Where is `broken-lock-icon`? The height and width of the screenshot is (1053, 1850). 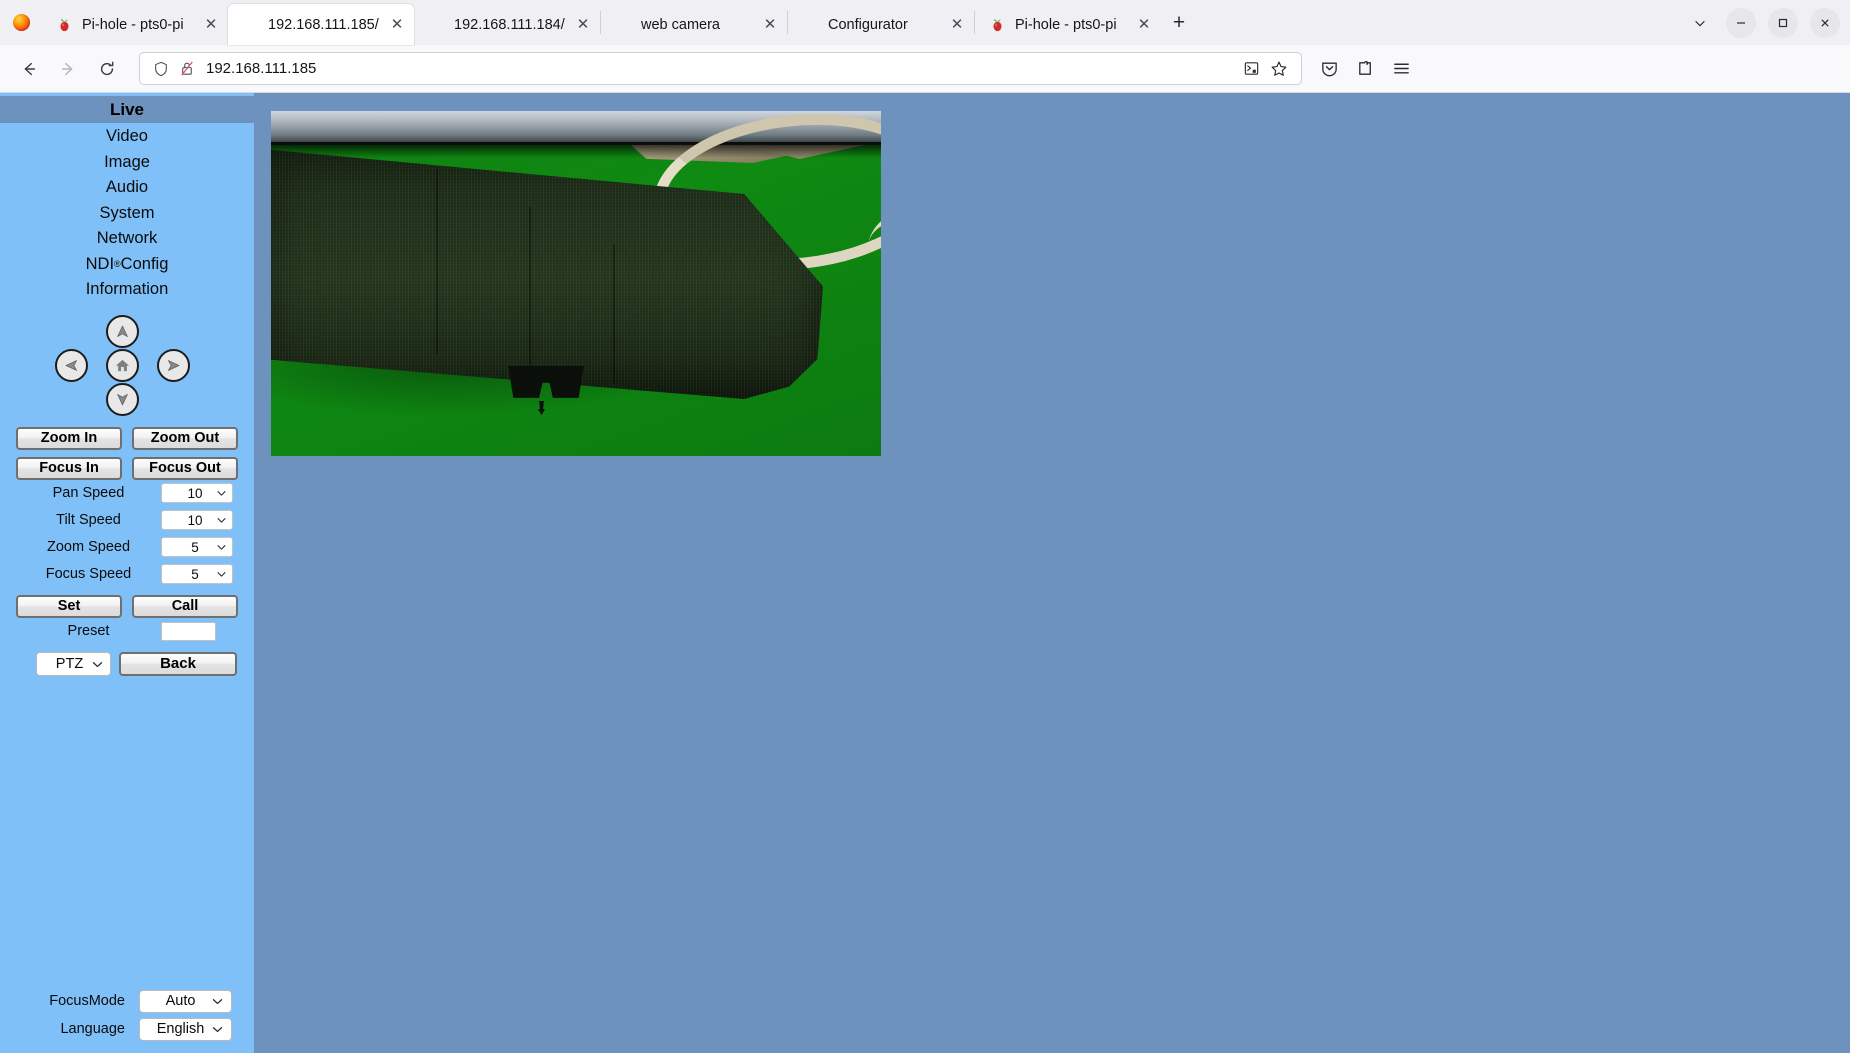
broken-lock-icon is located at coordinates (187, 68).